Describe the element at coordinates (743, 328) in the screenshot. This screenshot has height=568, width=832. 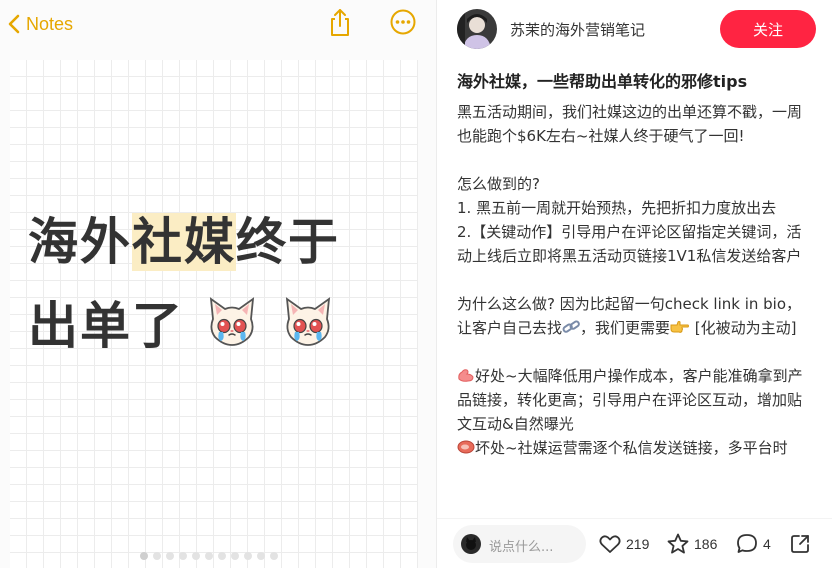
I see `post-why-c: [化被动为主动]` at that location.